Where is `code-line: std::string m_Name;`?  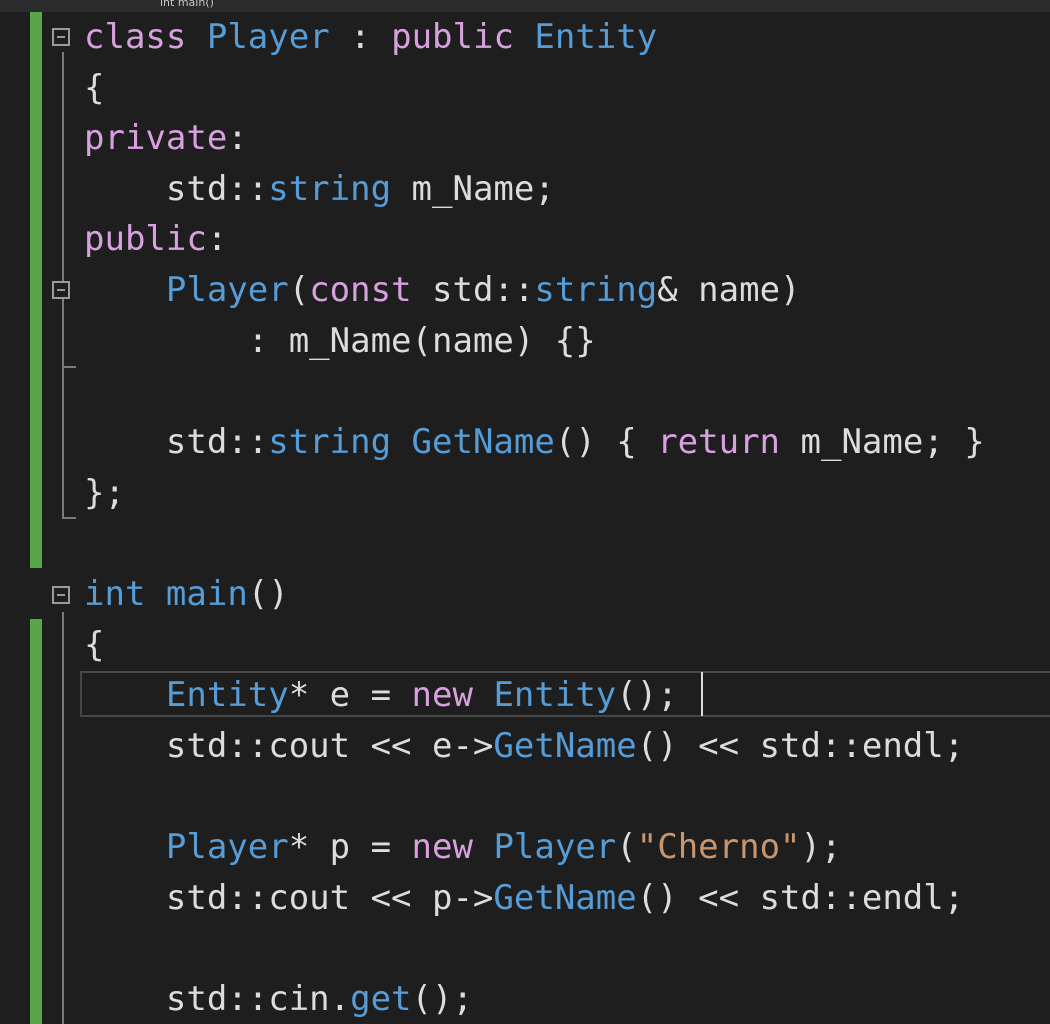
code-line: std::string m_Name; is located at coordinates (319, 189).